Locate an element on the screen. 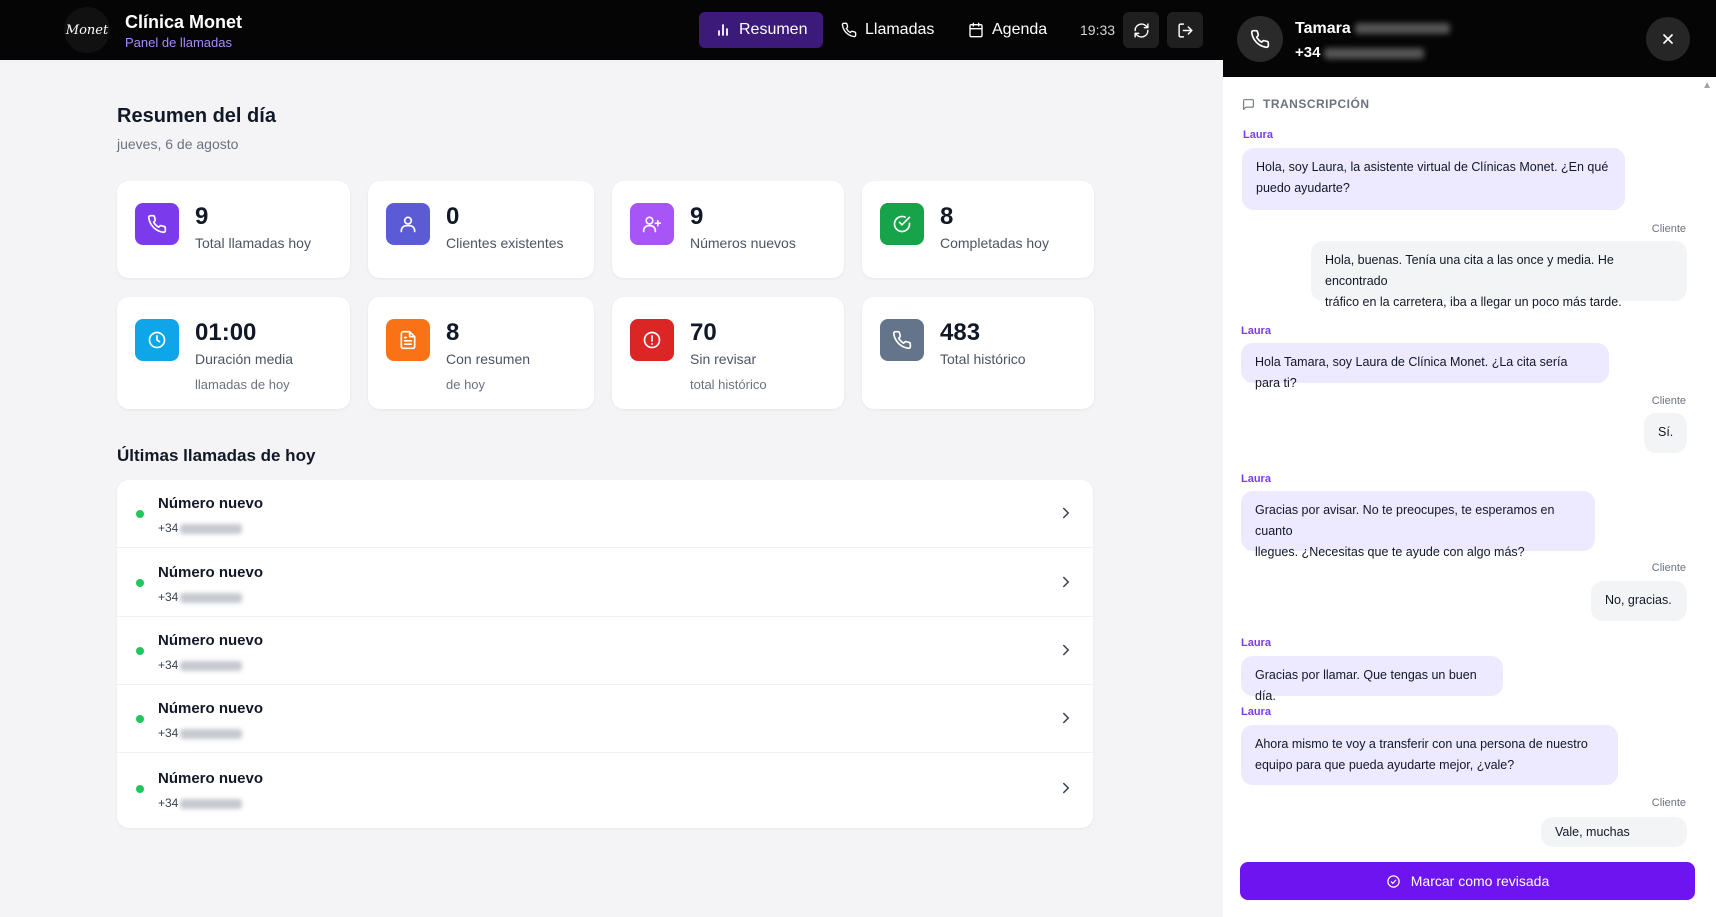 The height and width of the screenshot is (917, 1716). stat-value: 70 is located at coordinates (703, 332).